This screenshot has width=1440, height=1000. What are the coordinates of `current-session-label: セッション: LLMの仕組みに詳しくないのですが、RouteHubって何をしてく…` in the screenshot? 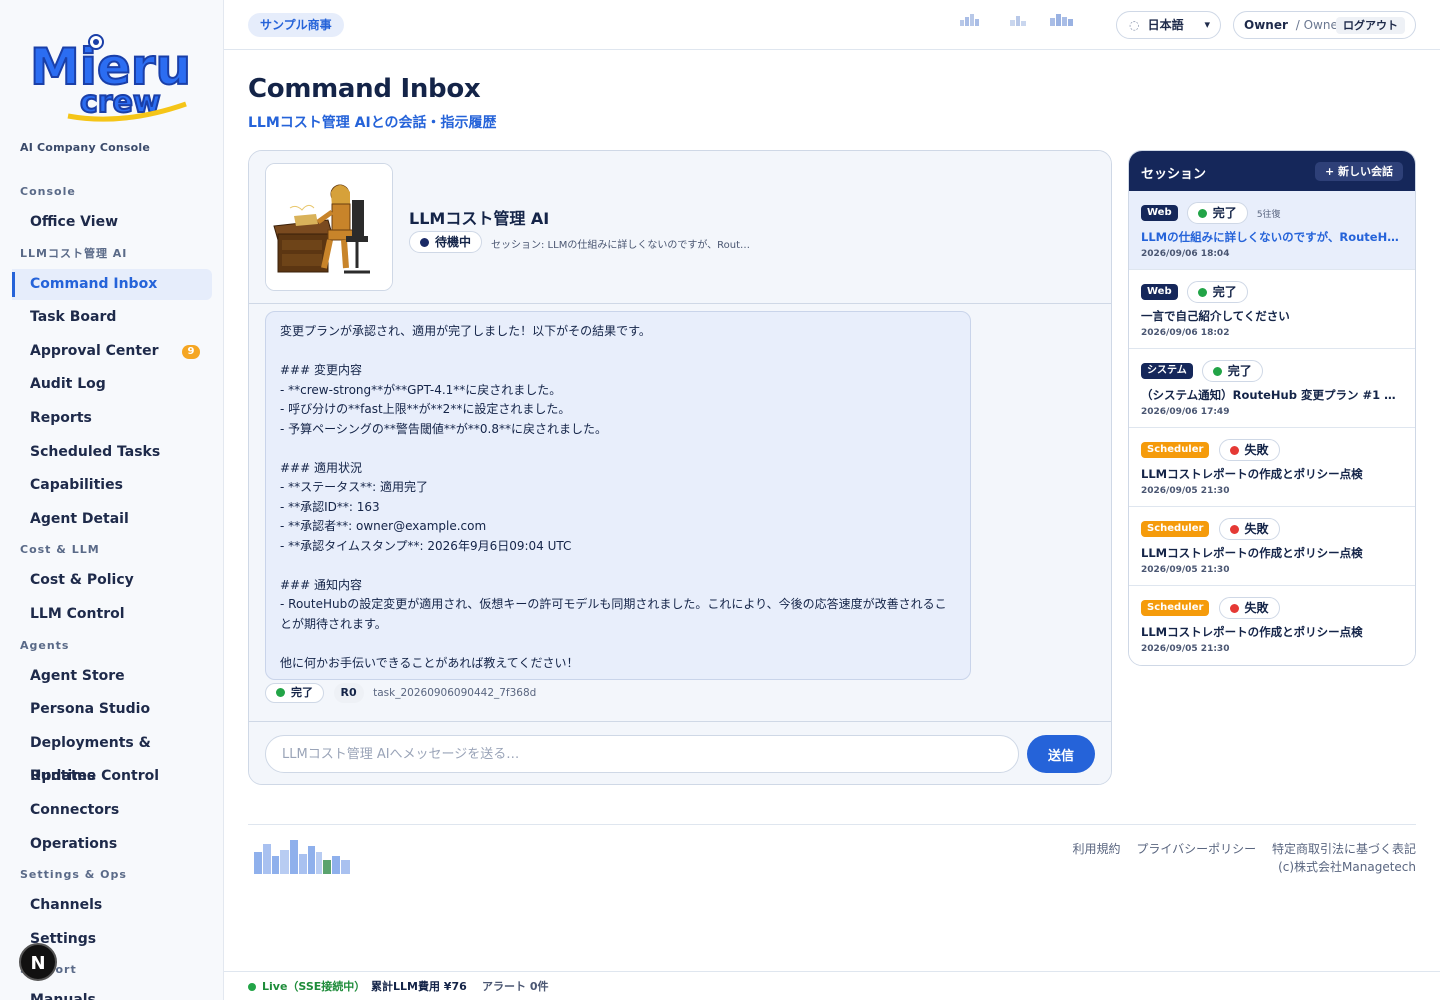 It's located at (622, 245).